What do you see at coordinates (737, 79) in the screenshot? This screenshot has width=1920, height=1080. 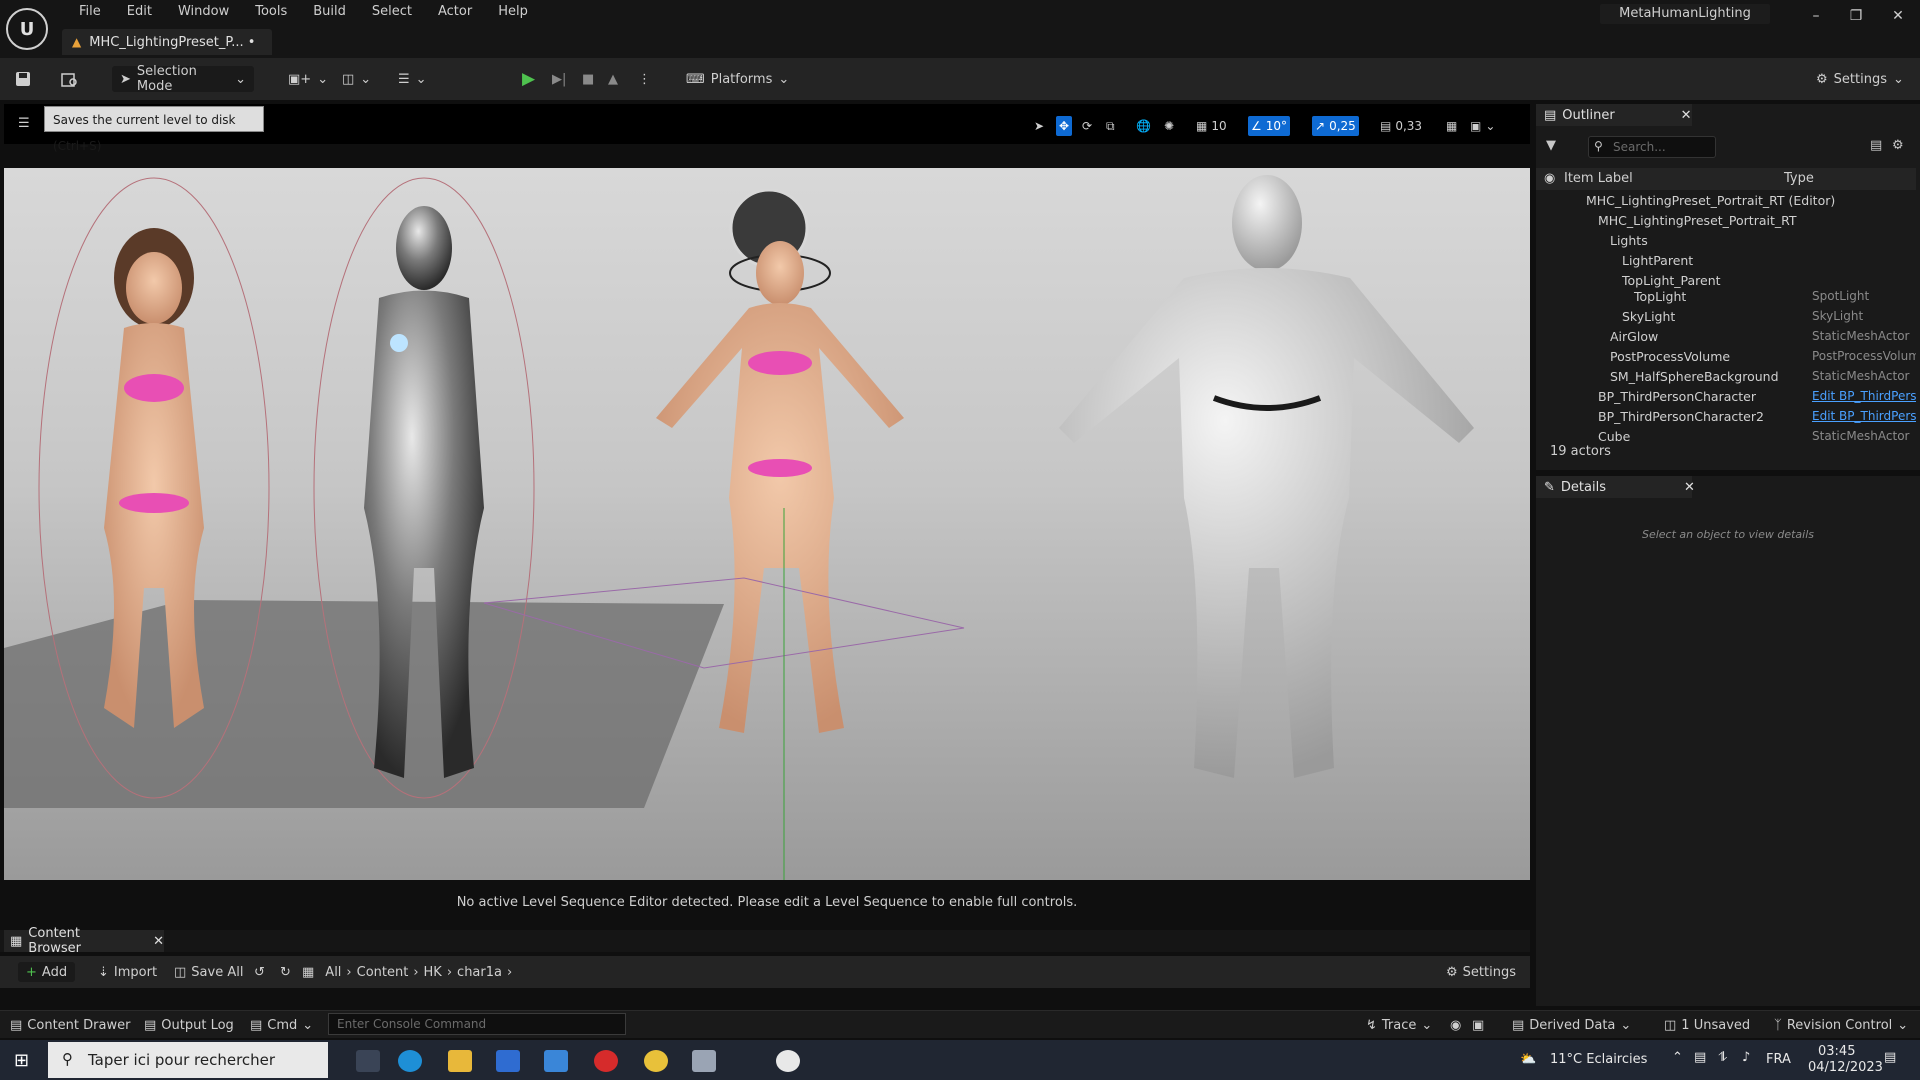 I see `platforms-button: ⌨ Platforms ⌄` at bounding box center [737, 79].